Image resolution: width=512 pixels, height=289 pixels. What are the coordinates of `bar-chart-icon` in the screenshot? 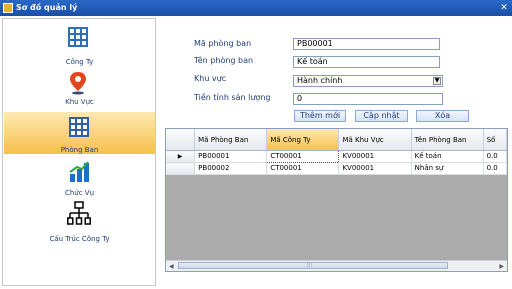 It's located at (79, 171).